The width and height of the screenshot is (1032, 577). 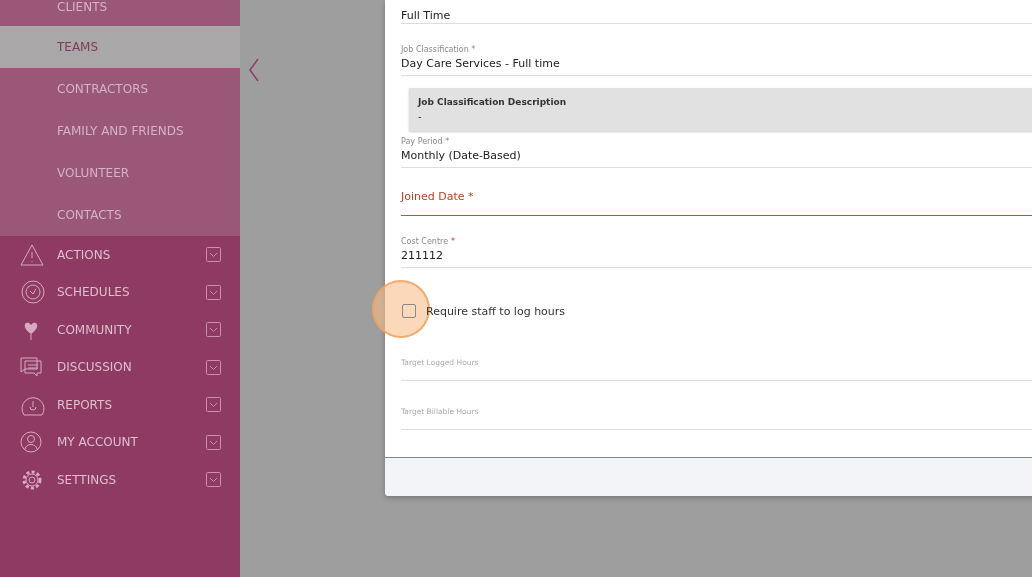 What do you see at coordinates (716, 12) in the screenshot?
I see `form-field: Full Time` at bounding box center [716, 12].